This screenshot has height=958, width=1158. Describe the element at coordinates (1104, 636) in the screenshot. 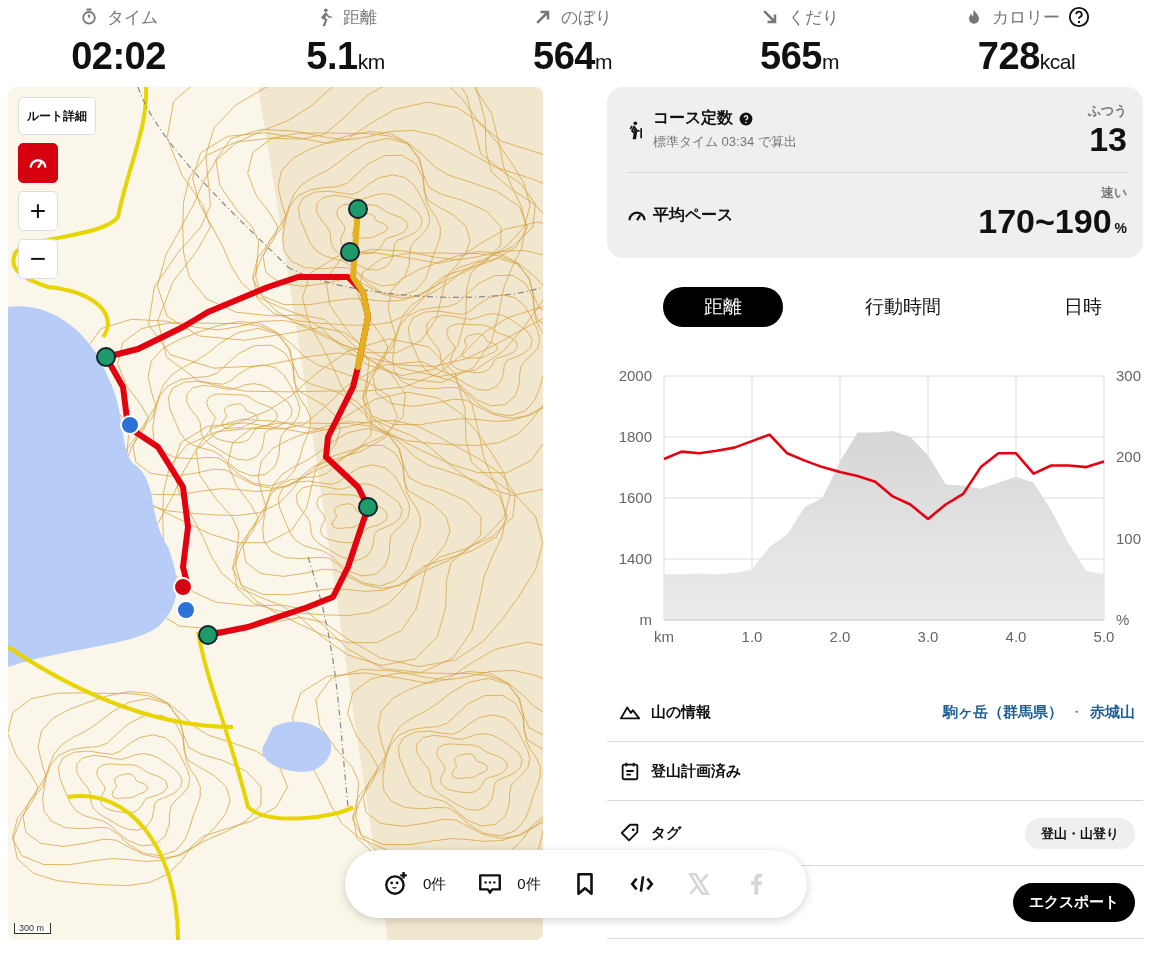

I see `axis-label: 5.0` at that location.